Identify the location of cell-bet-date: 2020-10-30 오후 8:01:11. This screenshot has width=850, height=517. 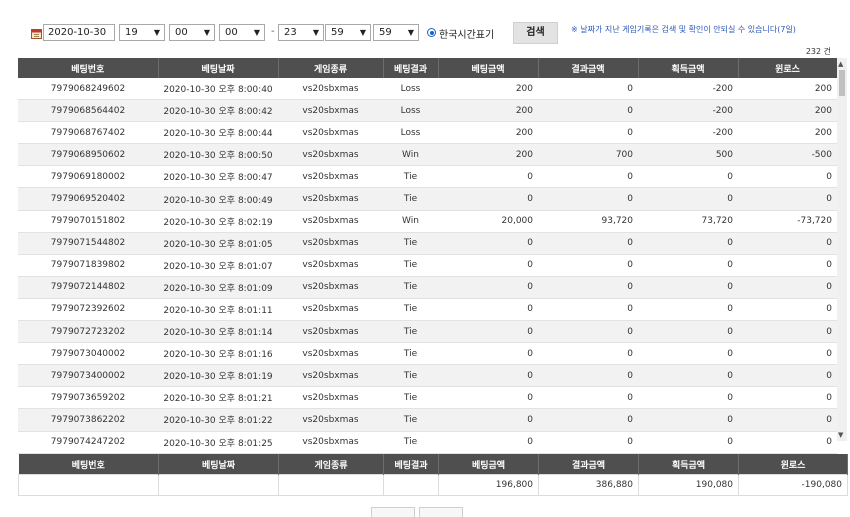
(218, 310).